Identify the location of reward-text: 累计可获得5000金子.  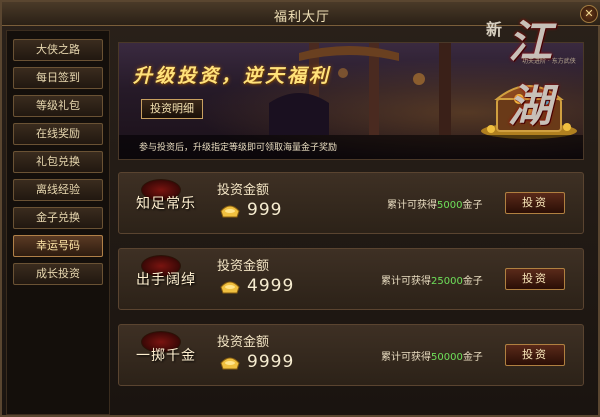
(434, 203).